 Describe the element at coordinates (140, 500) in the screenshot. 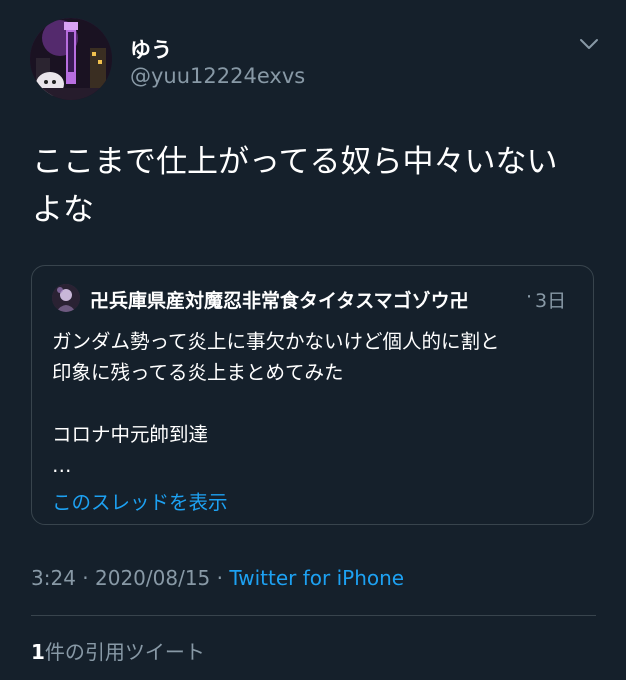

I see `show-thread-link: このスレッドを表示` at that location.